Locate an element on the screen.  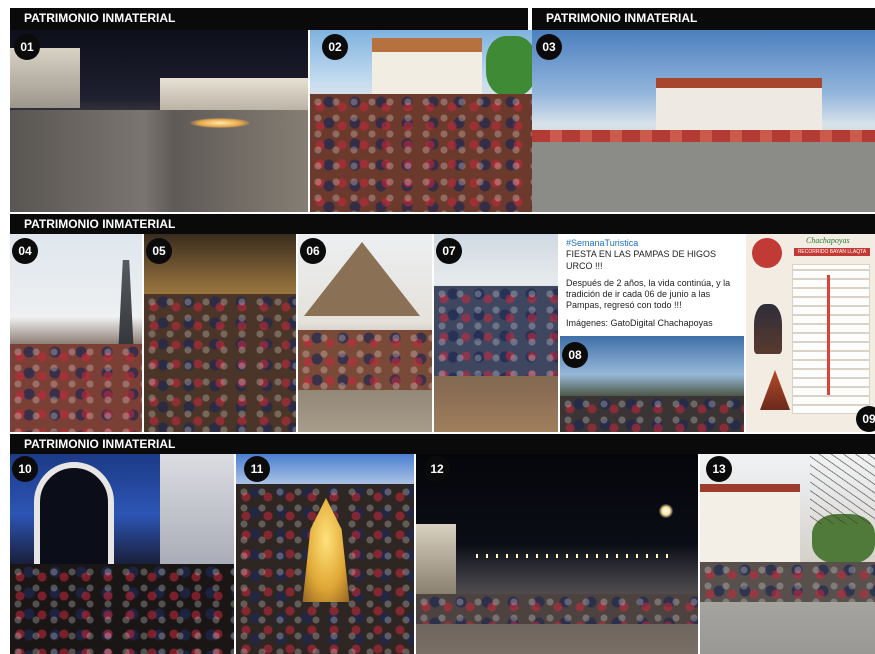
photo-number-badge: 08 is located at coordinates (575, 355).